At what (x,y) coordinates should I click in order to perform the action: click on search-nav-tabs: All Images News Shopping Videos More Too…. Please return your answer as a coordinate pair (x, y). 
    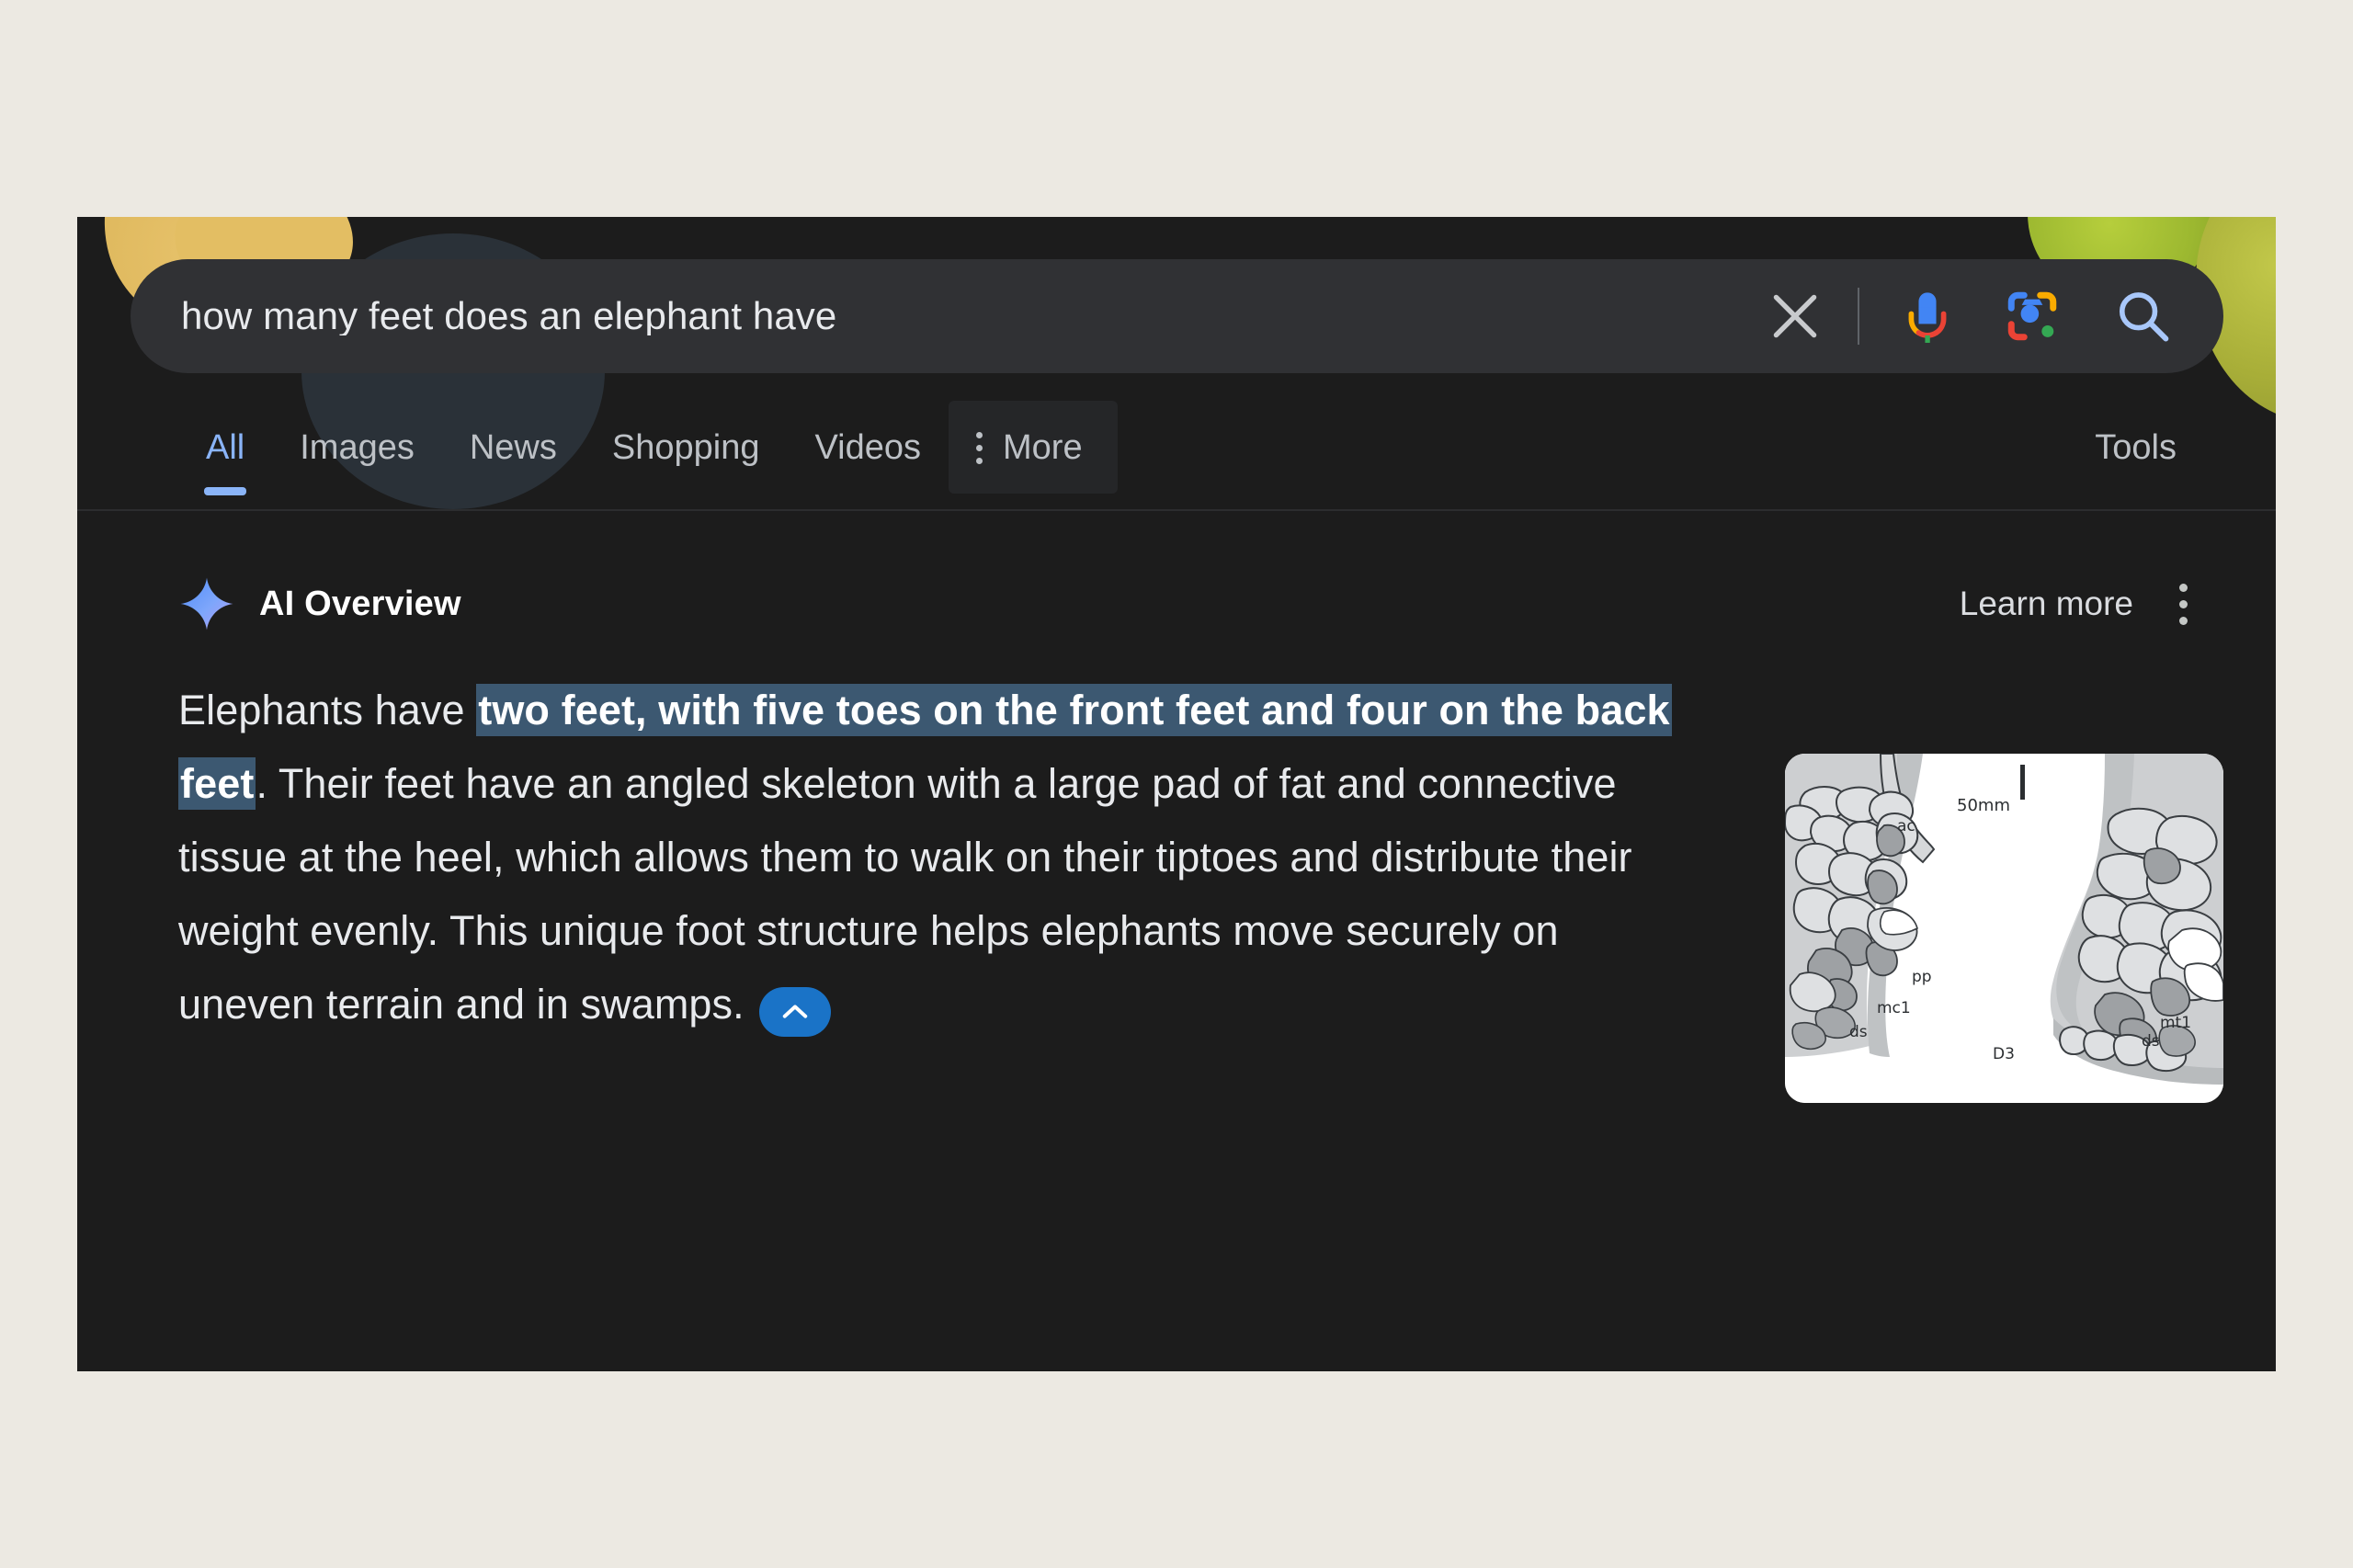
    Looking at the image, I should click on (1176, 456).